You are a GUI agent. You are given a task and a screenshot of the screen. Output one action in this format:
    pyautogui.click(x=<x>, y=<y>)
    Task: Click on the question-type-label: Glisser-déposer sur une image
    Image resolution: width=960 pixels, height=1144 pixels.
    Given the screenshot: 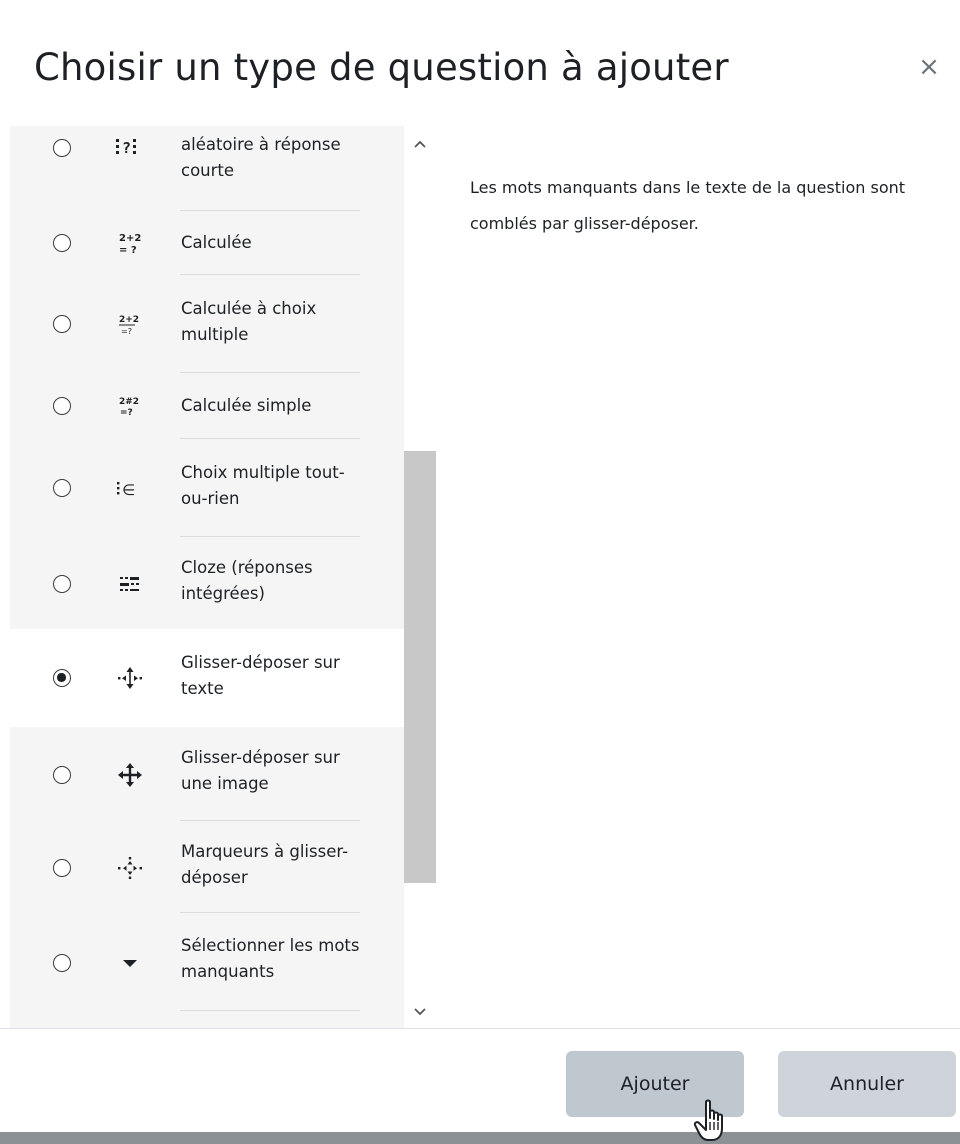 What is the action you would take?
    pyautogui.click(x=260, y=770)
    